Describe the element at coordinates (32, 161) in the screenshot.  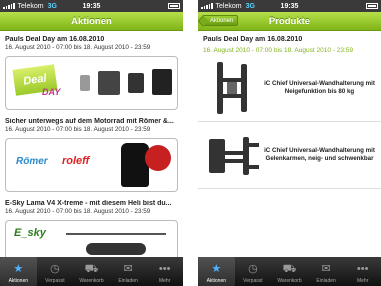
I see `roemer-logo: Römer` at that location.